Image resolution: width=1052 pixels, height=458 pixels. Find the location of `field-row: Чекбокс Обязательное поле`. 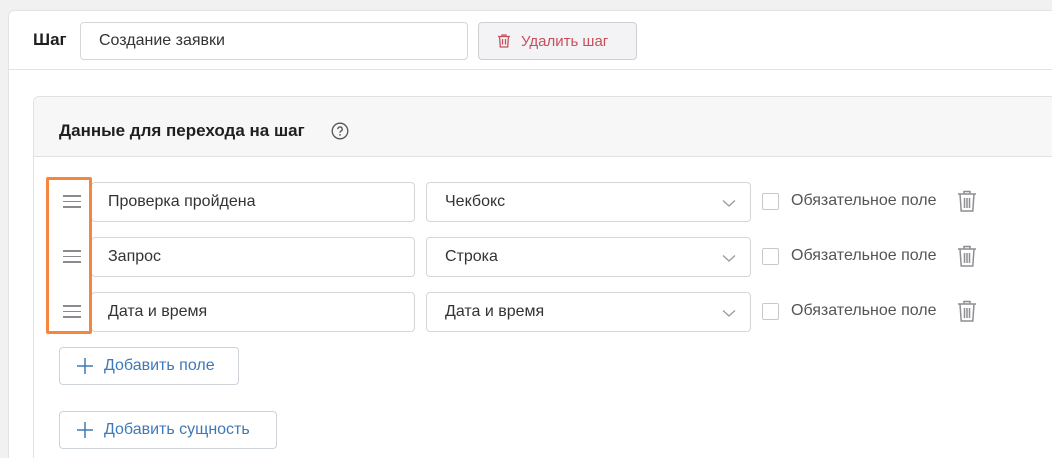

field-row: Чекбокс Обязательное поле is located at coordinates (526, 202).